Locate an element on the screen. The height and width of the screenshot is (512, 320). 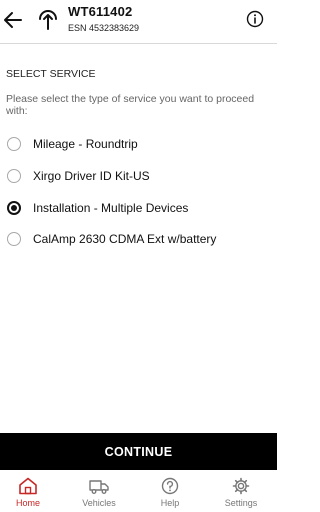
info-circle-icon is located at coordinates (255, 19).